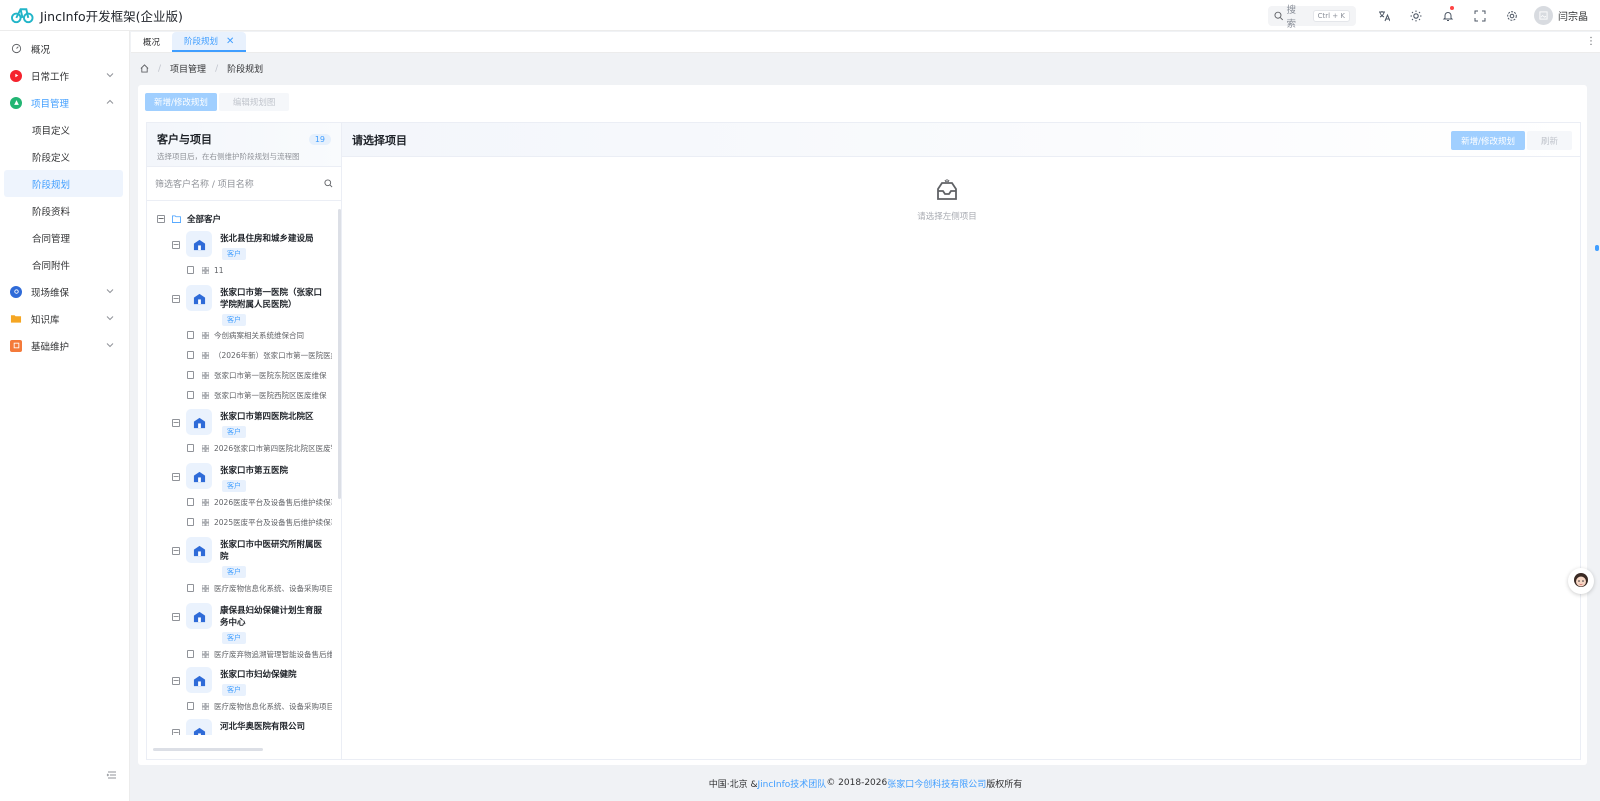 The width and height of the screenshot is (1600, 801). Describe the element at coordinates (144, 68) in the screenshot. I see `home-icon` at that location.